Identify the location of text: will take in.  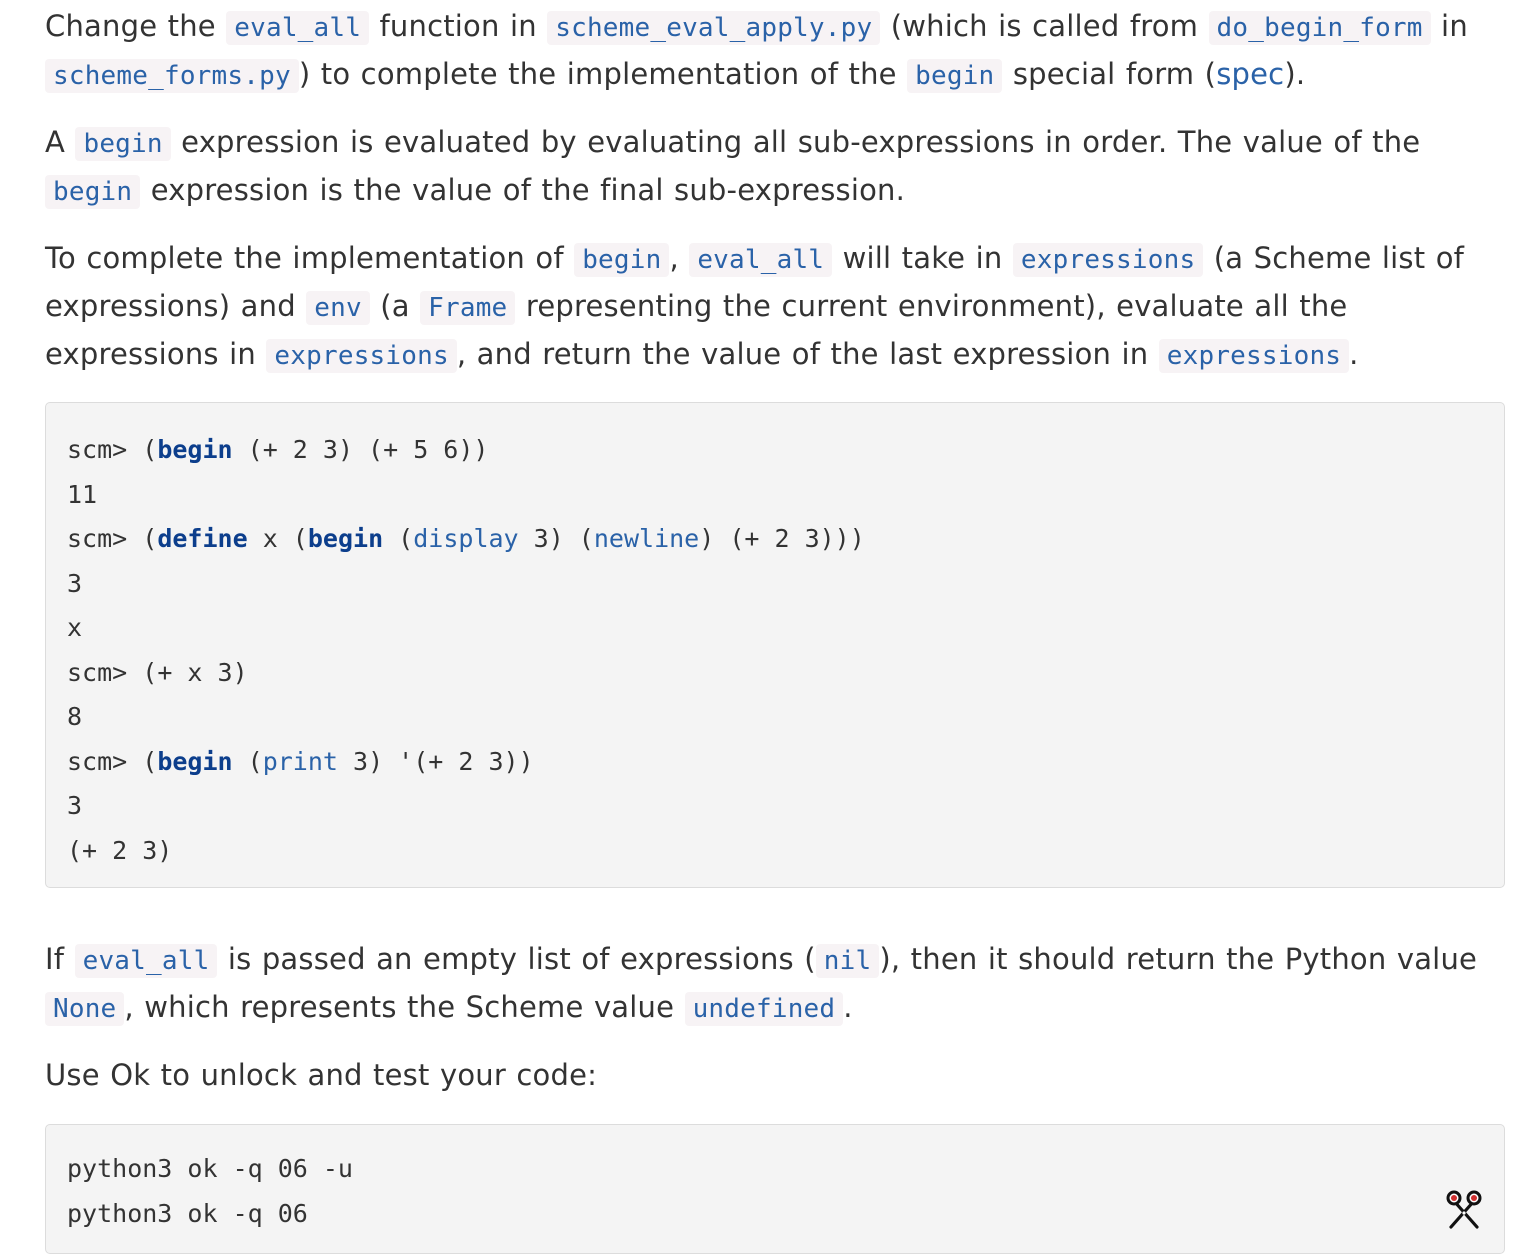
(922, 258).